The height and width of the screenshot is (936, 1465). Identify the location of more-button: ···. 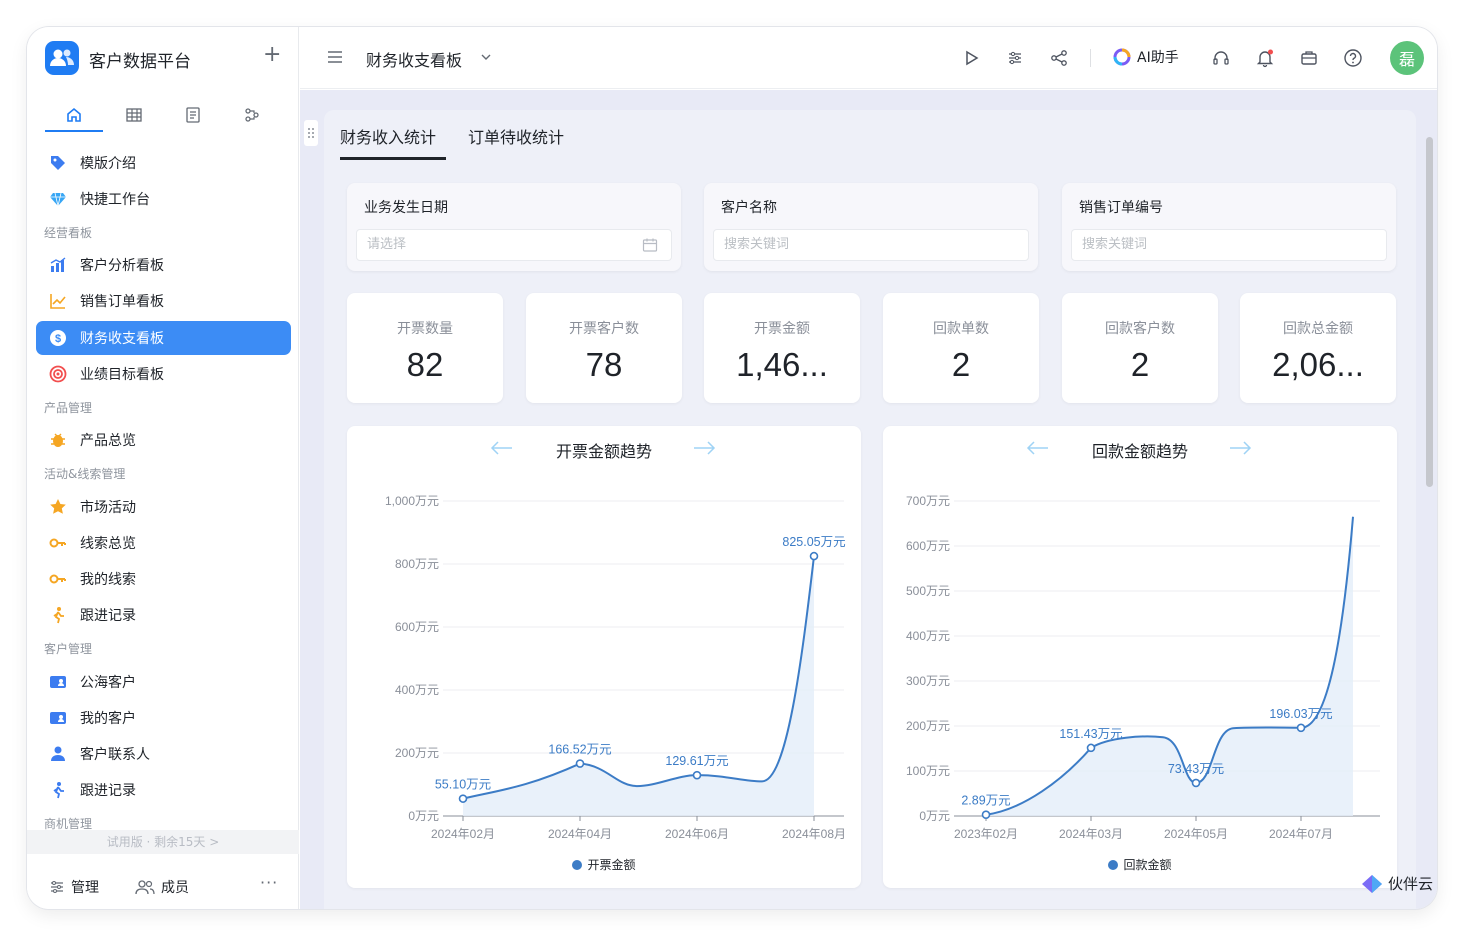
(269, 882).